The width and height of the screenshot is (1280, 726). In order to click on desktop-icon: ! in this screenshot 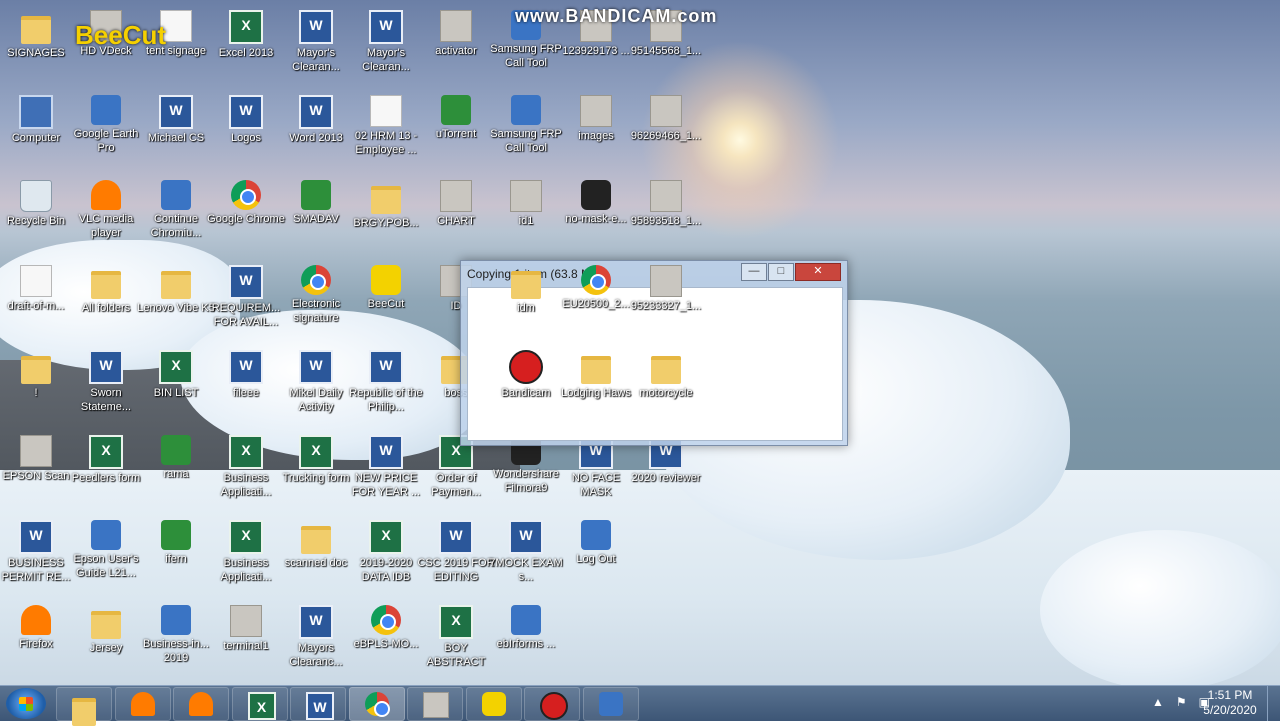, I will do `click(38, 375)`.